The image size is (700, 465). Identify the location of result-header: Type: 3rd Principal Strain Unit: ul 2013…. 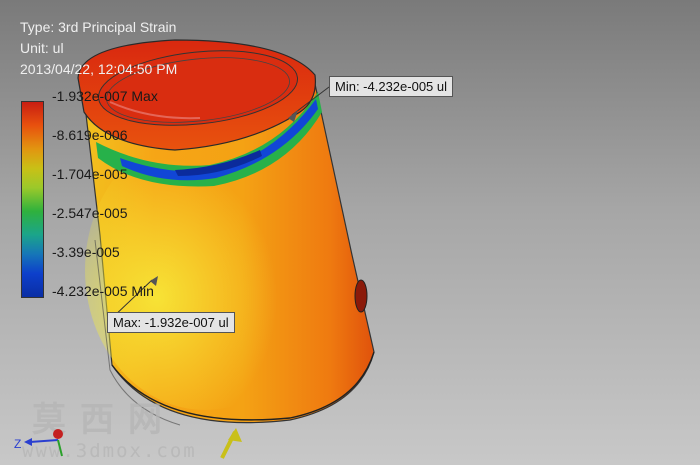
(98, 48).